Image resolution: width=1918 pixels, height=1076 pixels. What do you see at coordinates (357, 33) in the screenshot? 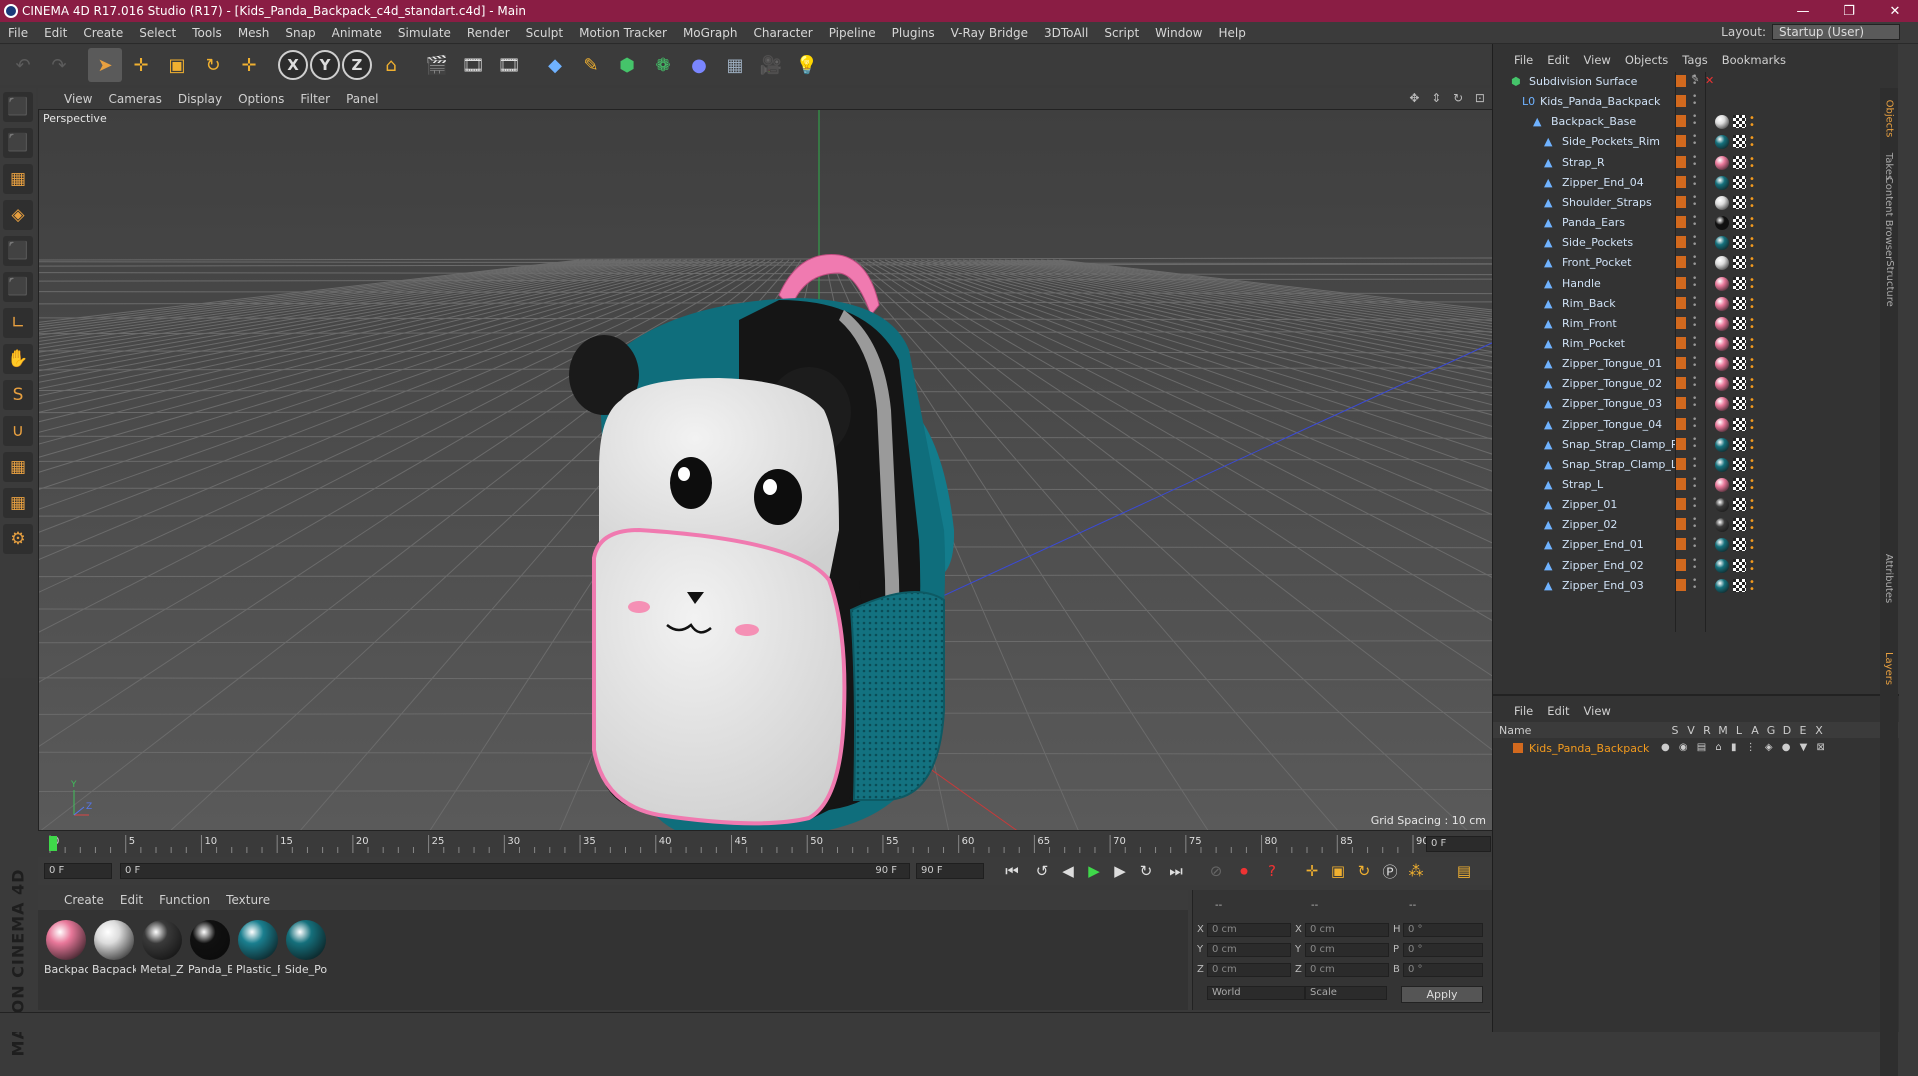
I see `menu-animate: Animate` at bounding box center [357, 33].